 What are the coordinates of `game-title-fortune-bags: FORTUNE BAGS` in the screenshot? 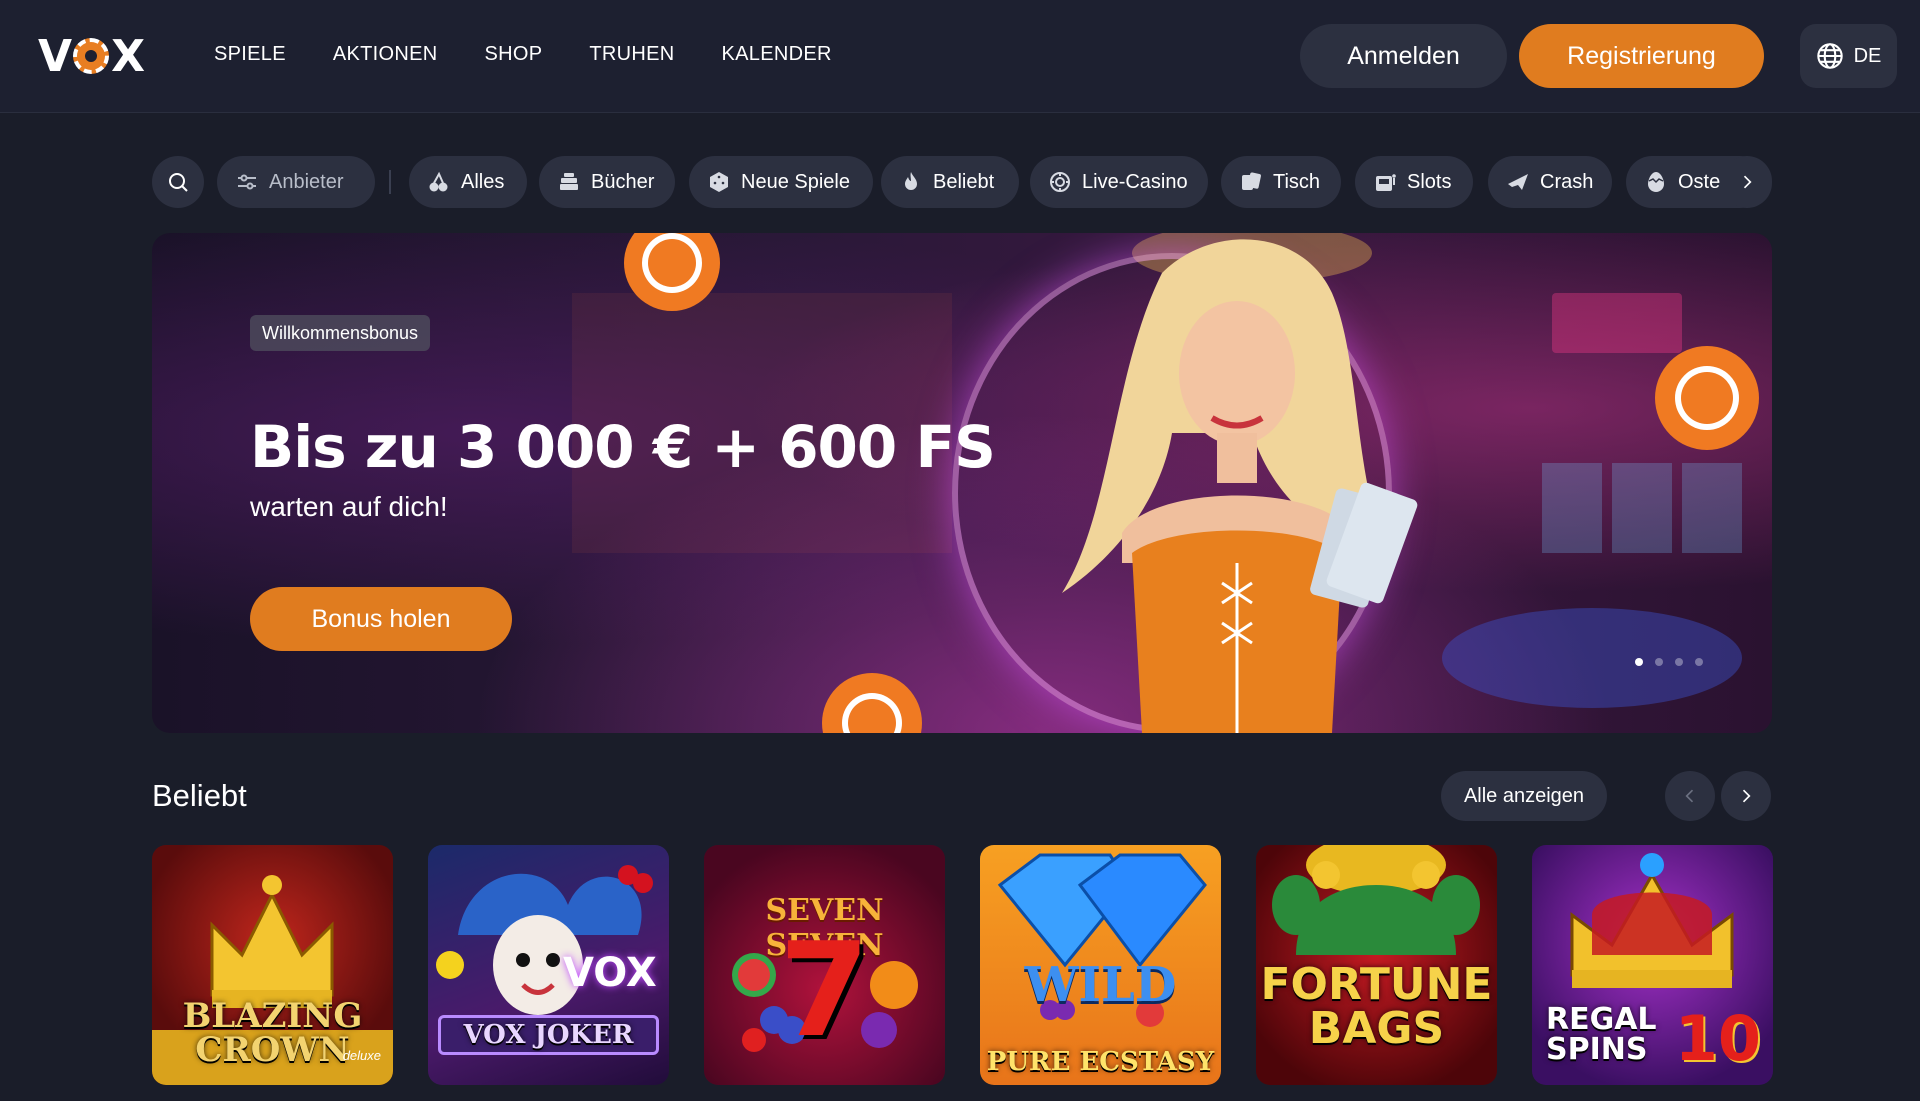 It's located at (1376, 1007).